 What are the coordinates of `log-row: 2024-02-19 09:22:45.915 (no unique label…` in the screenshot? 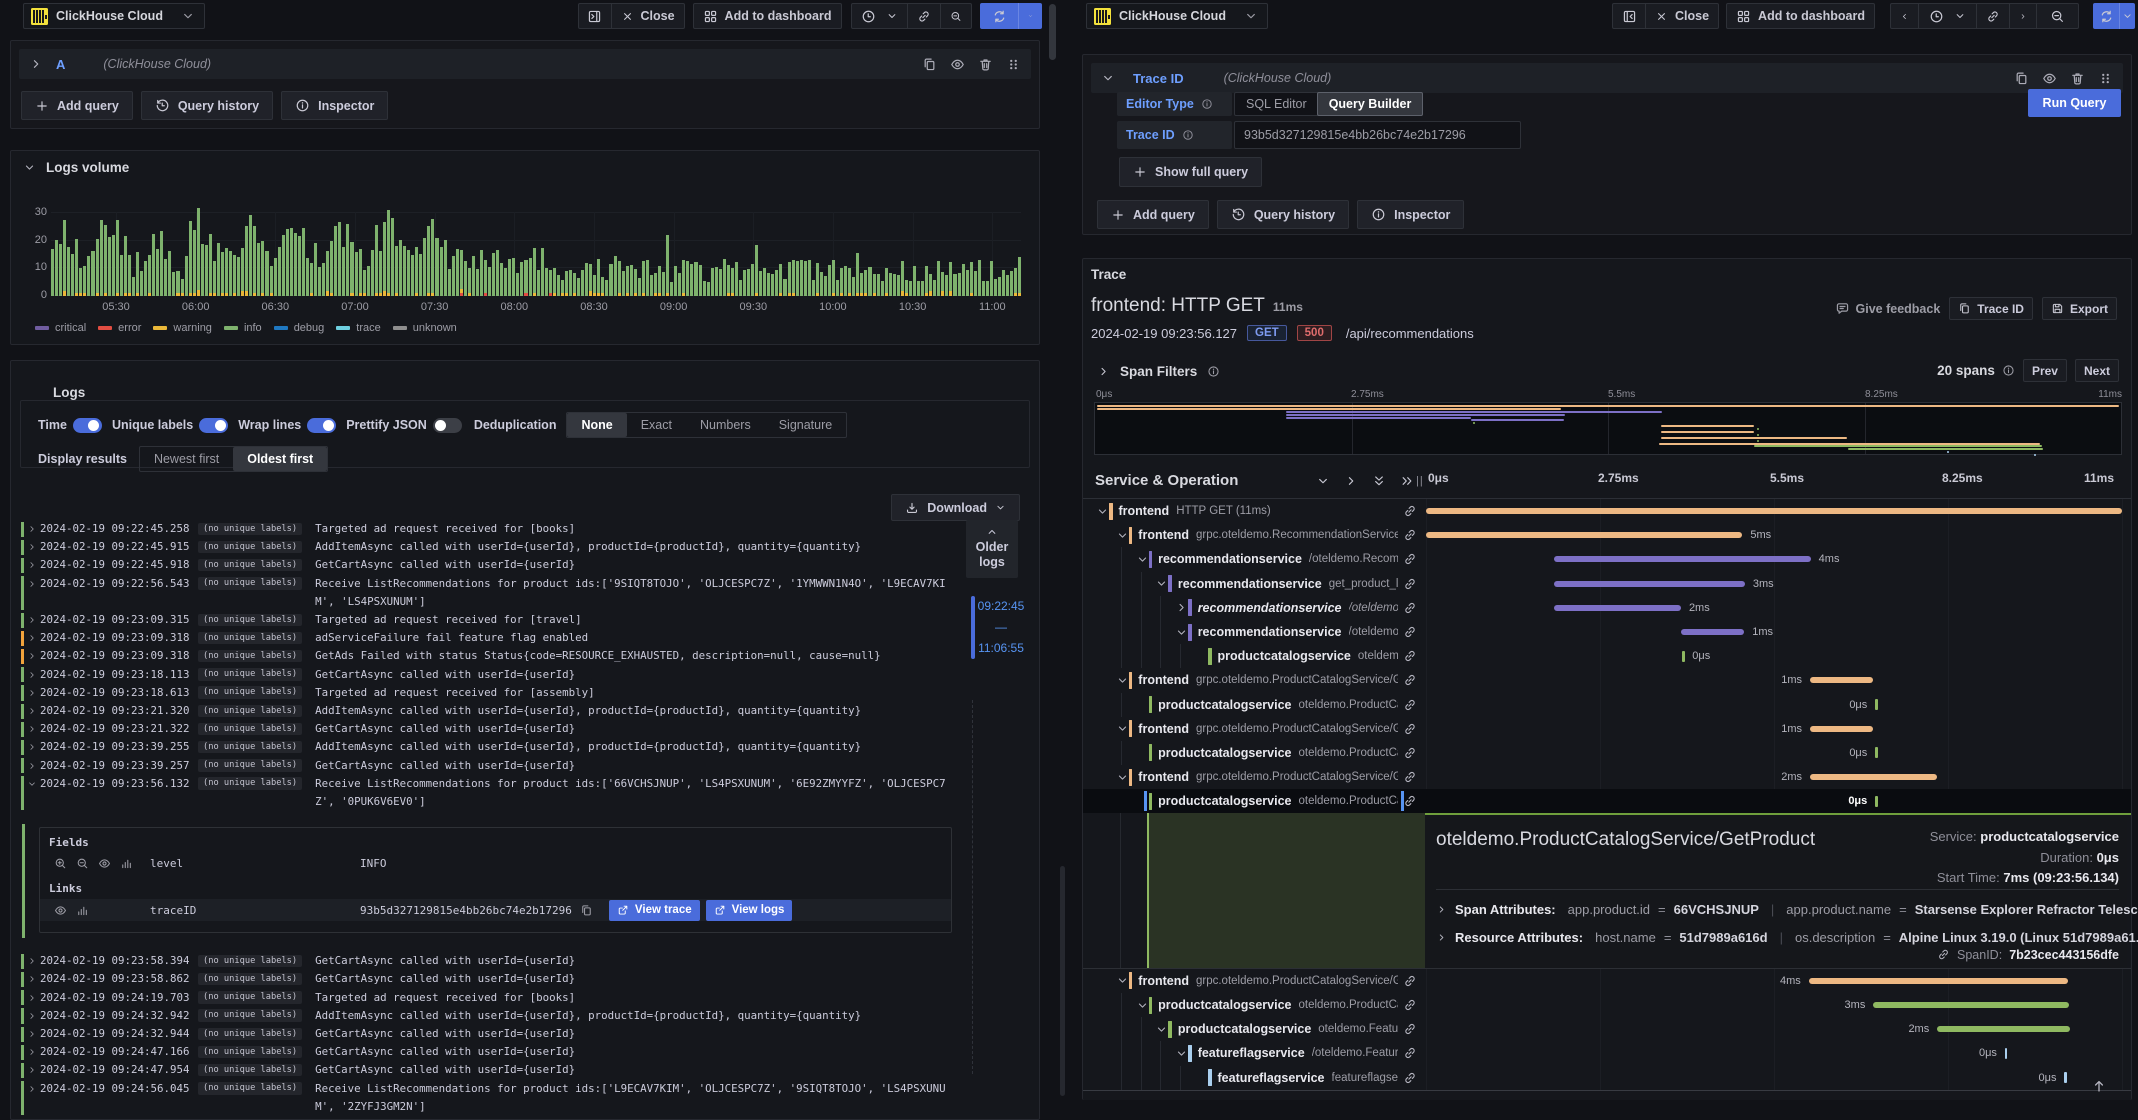 It's located at (507, 547).